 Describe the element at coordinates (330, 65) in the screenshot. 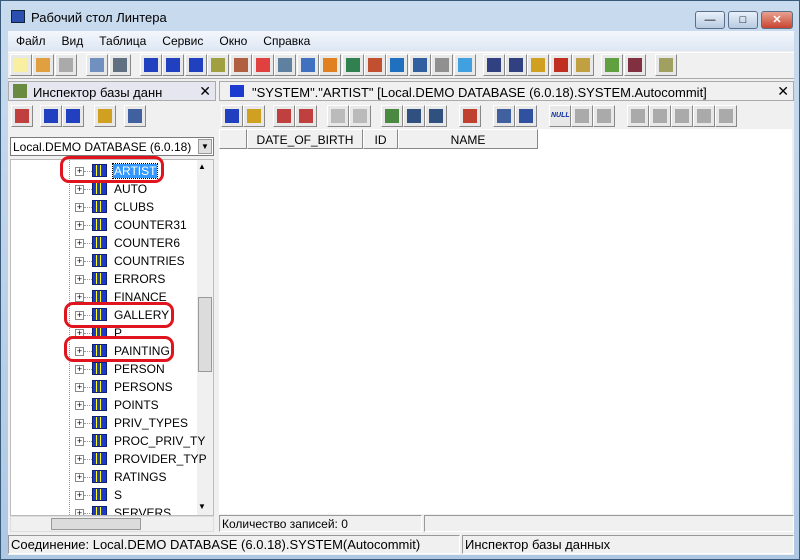

I see `cross-button` at that location.